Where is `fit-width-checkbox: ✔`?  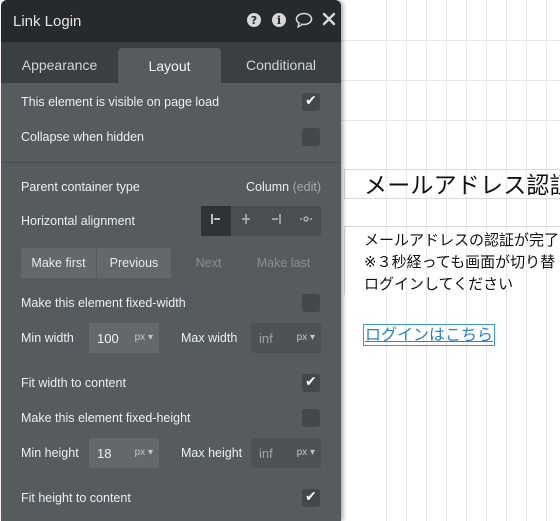
fit-width-checkbox: ✔ is located at coordinates (311, 382).